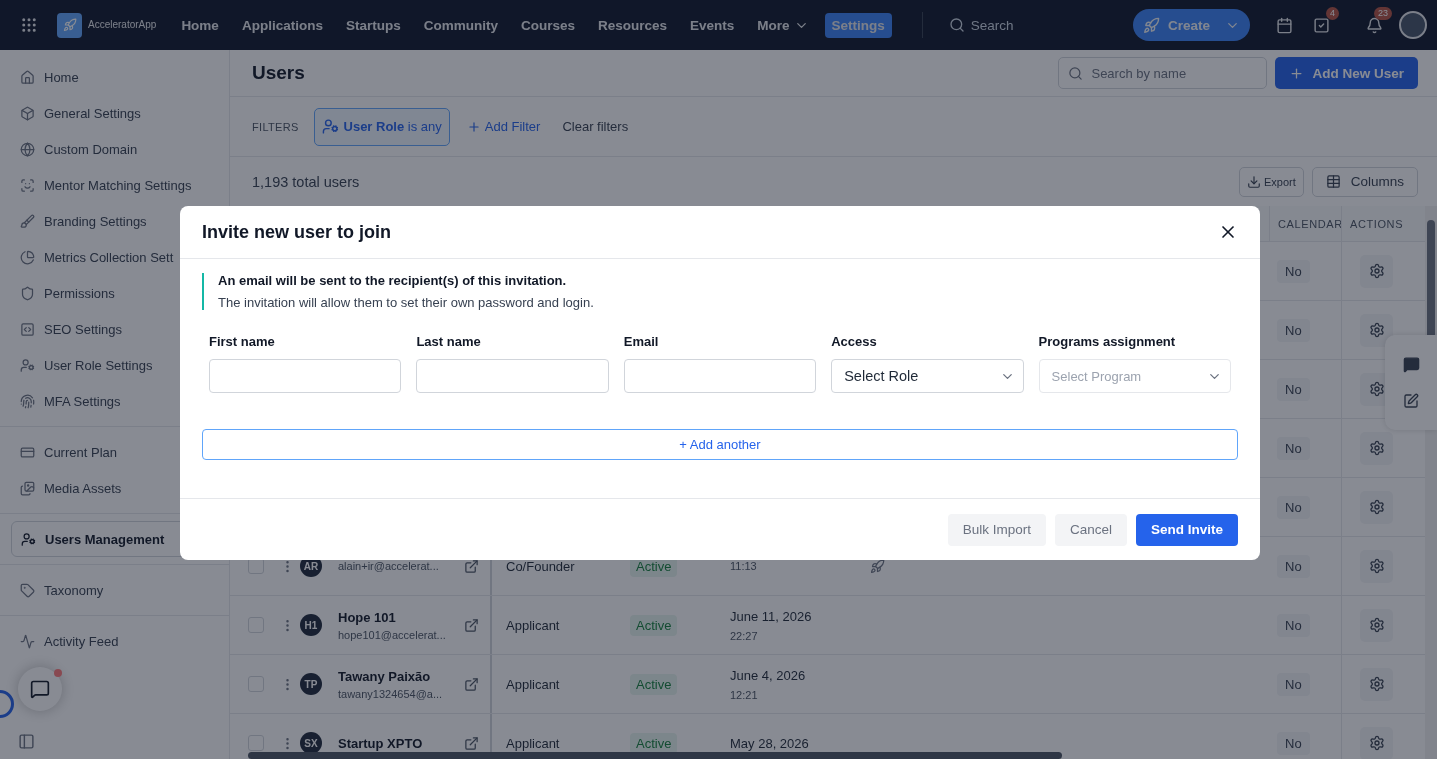  I want to click on download-icon, so click(1253, 181).